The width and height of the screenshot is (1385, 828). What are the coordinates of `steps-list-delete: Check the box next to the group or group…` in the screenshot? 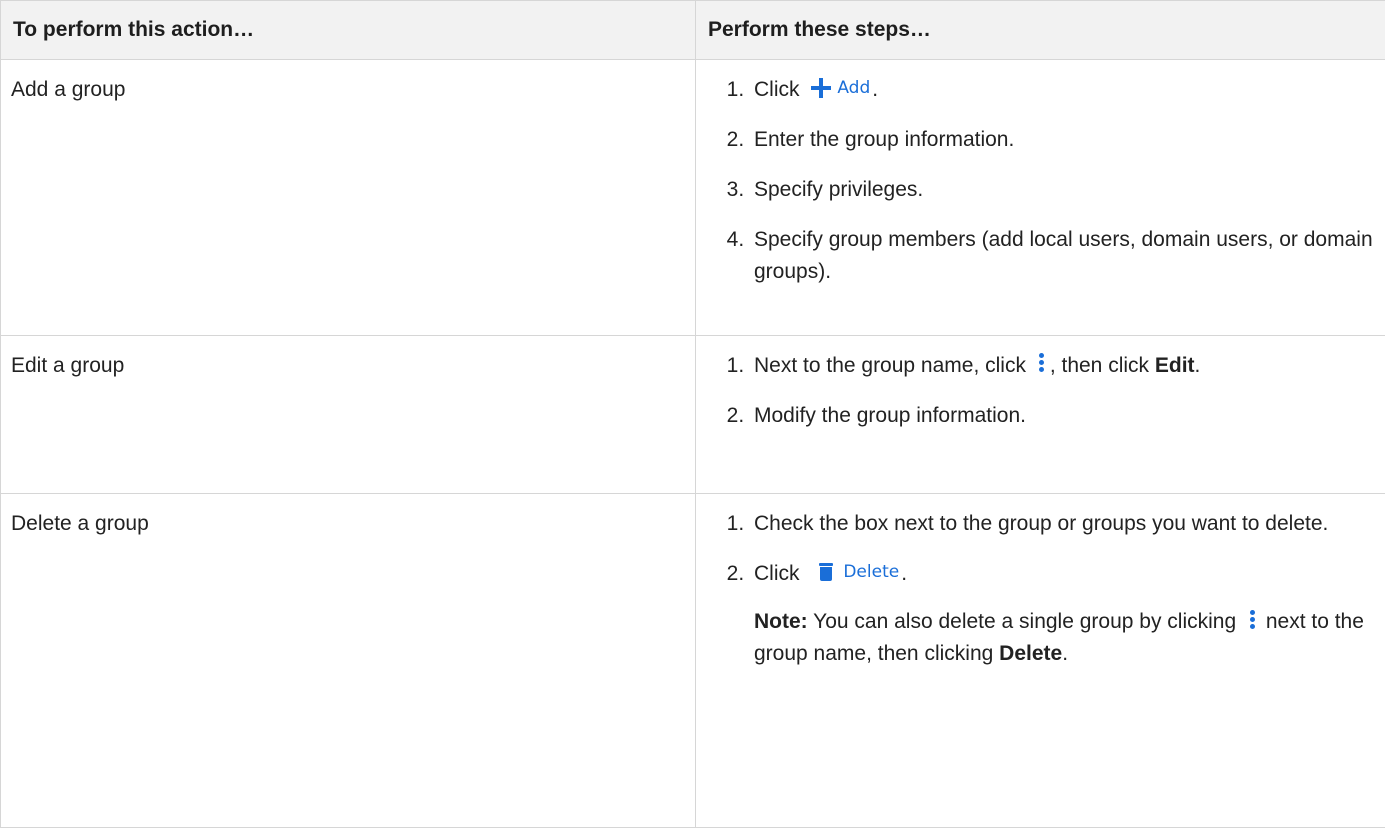 It's located at (1041, 589).